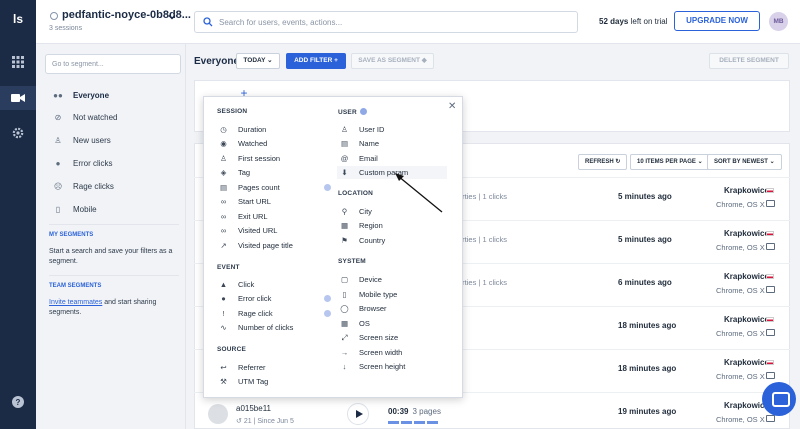 This screenshot has height=429, width=800. I want to click on location-heading: LOCATION, so click(356, 193).